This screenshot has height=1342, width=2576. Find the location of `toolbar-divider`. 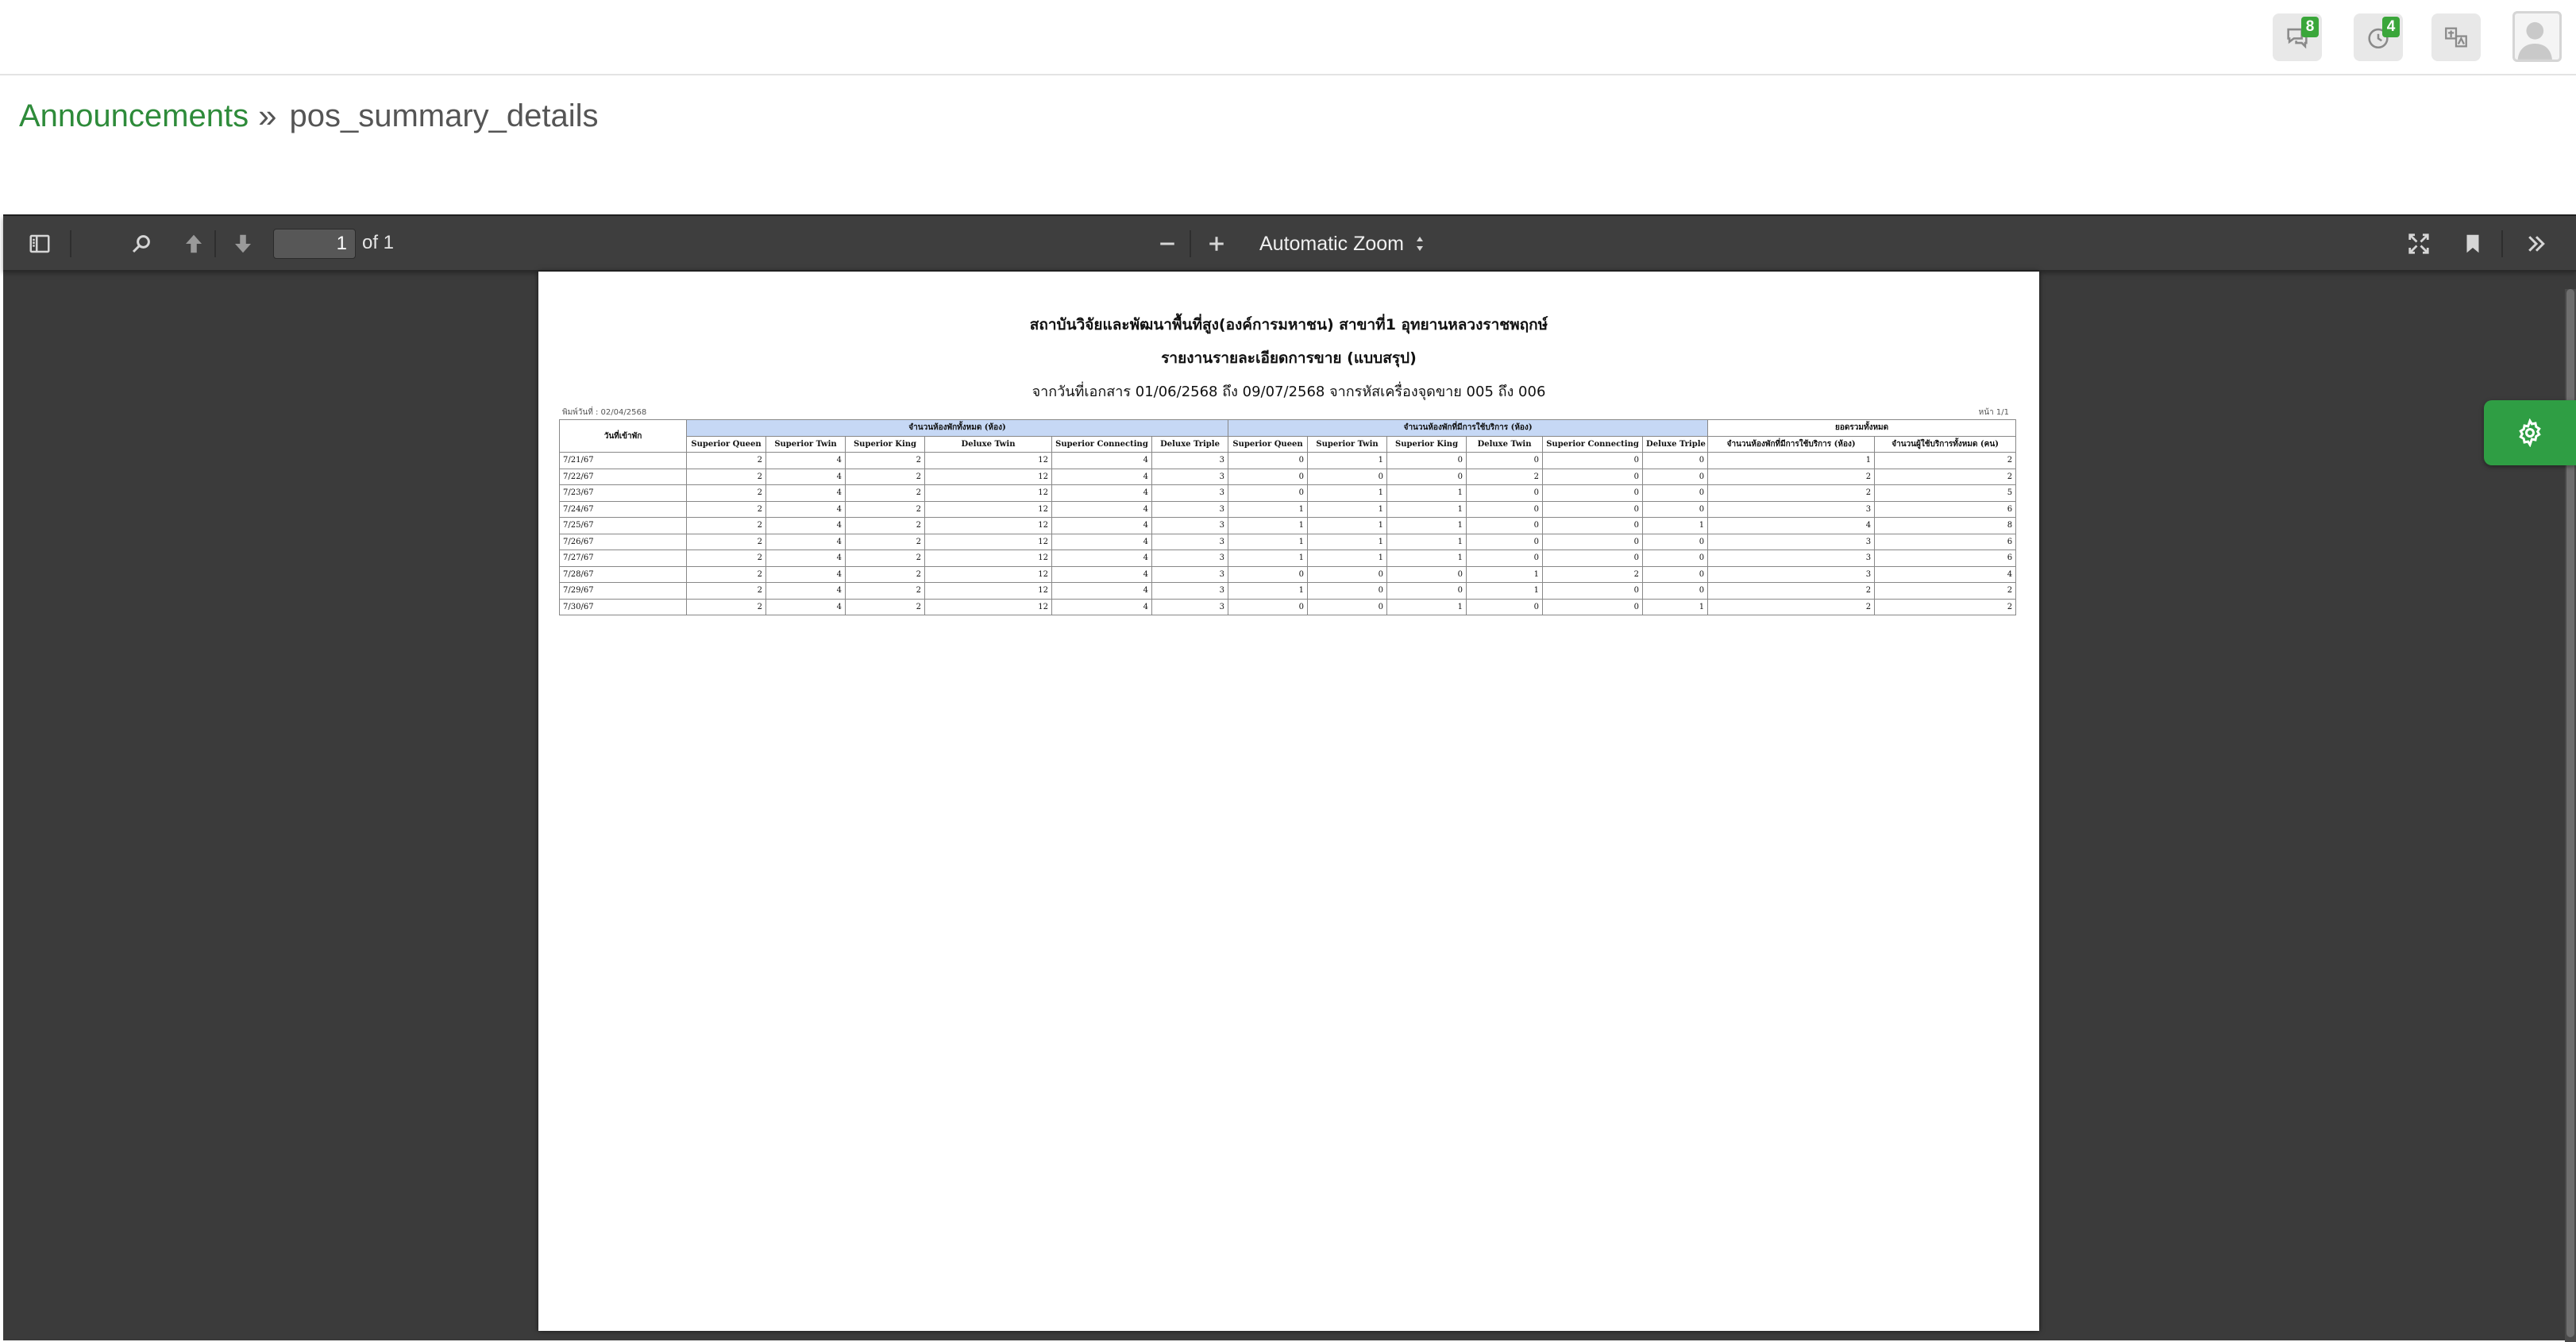

toolbar-divider is located at coordinates (2502, 243).